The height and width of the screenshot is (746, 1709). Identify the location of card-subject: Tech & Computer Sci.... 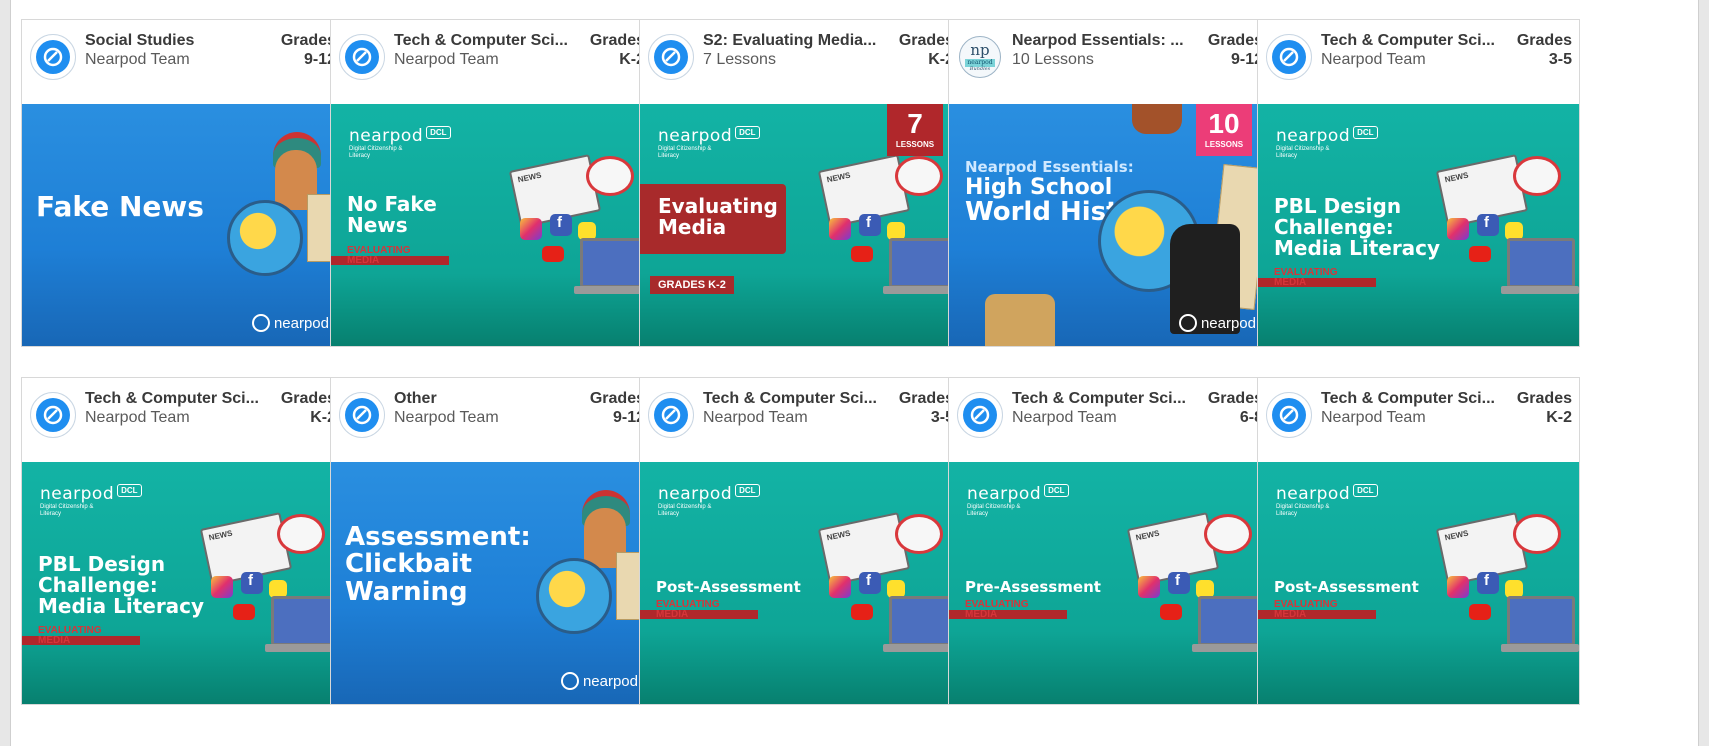
(790, 398).